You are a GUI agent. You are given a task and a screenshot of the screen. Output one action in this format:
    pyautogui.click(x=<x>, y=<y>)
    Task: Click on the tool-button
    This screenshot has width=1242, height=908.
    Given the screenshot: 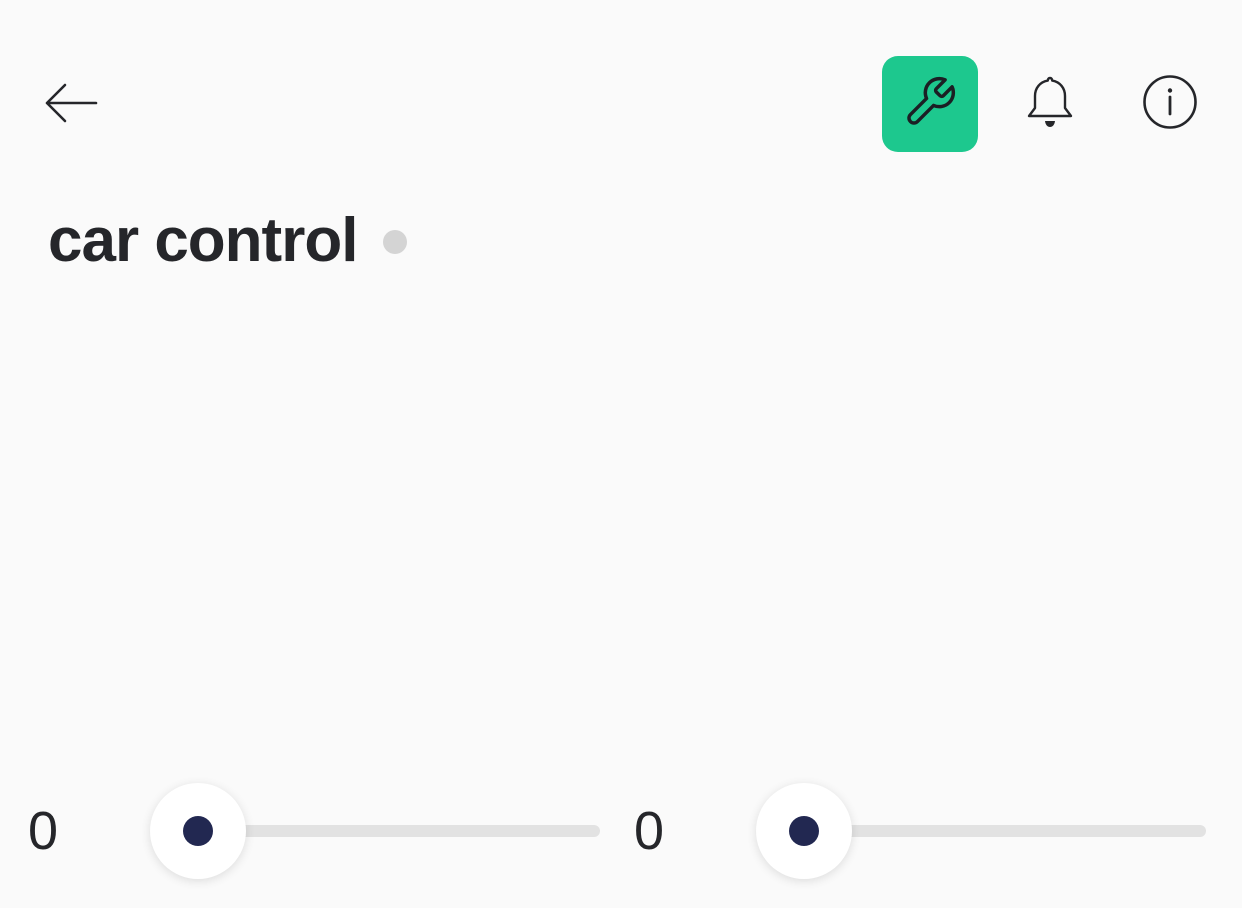 What is the action you would take?
    pyautogui.click(x=930, y=104)
    